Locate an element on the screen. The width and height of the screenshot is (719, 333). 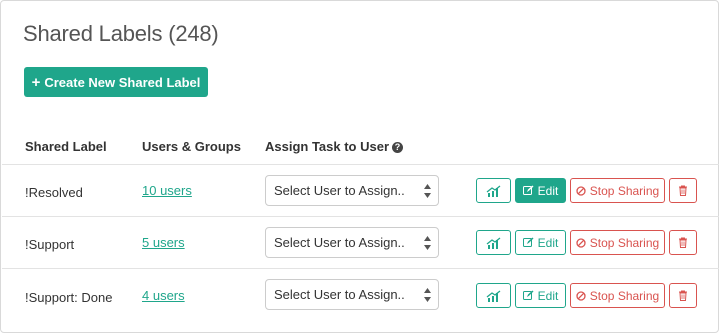
plus-icon: + is located at coordinates (36, 82).